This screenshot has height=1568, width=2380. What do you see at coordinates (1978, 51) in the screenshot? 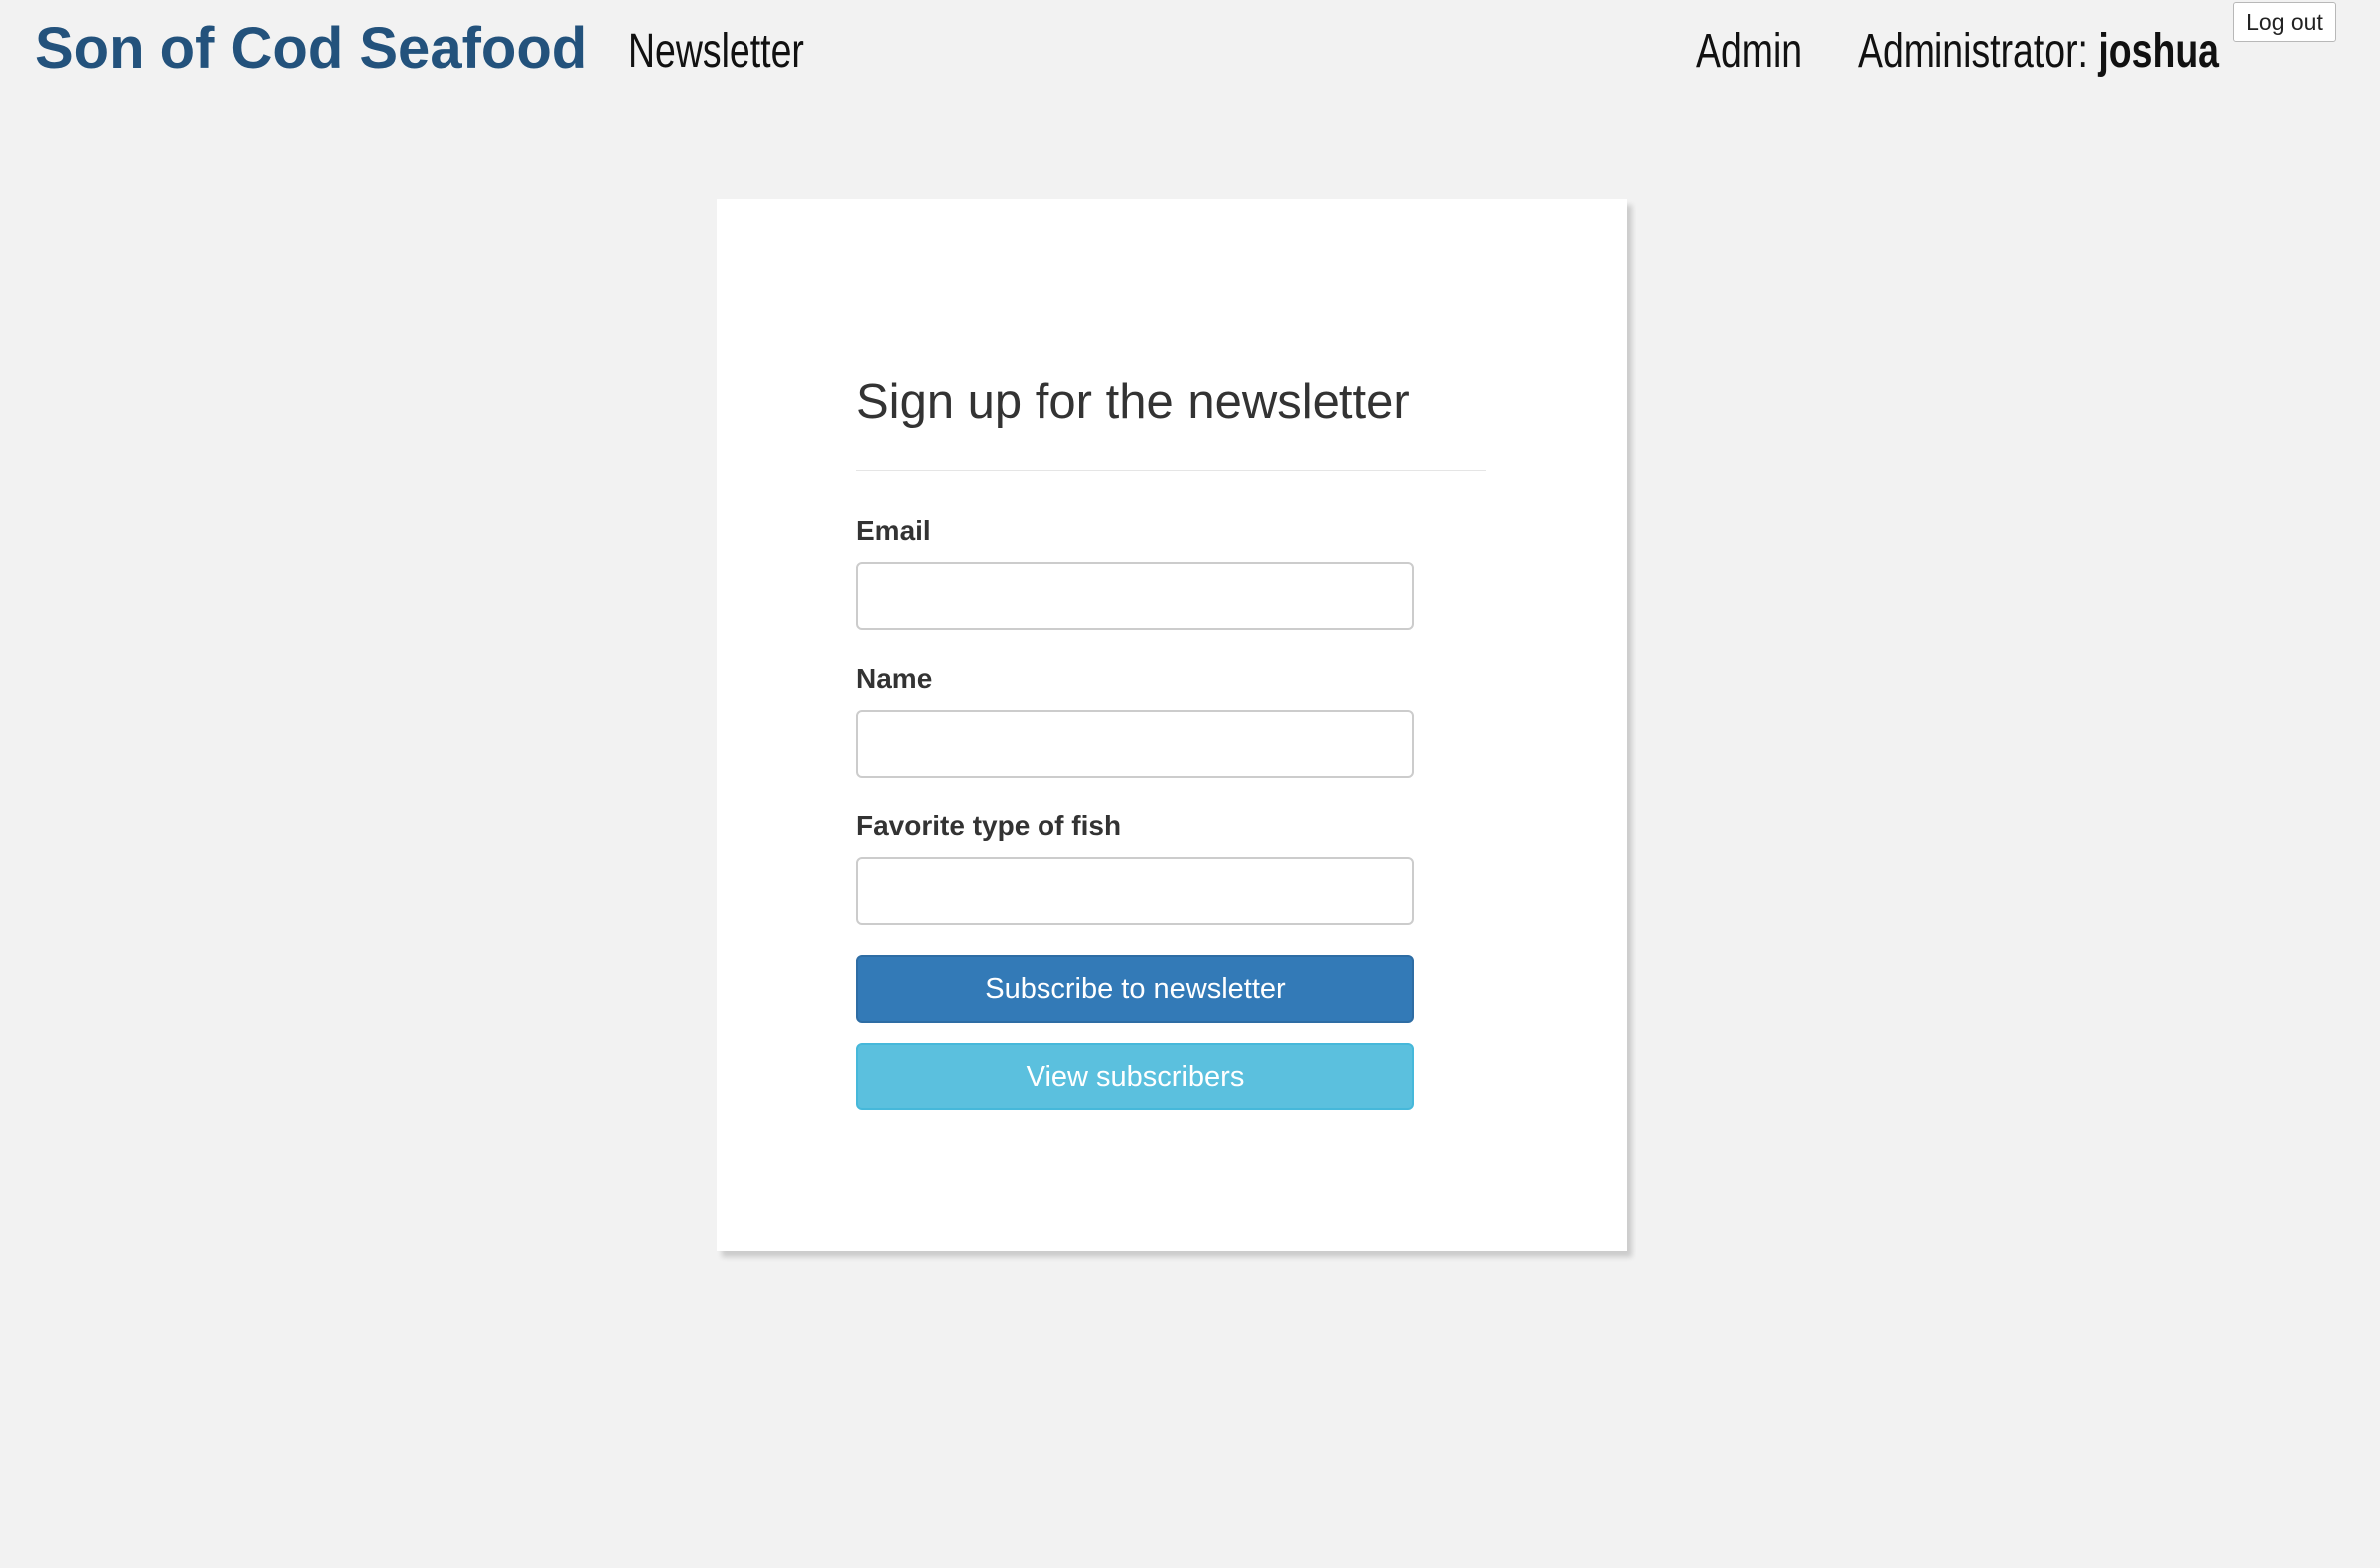
I see `user-role-label: Administrator:` at bounding box center [1978, 51].